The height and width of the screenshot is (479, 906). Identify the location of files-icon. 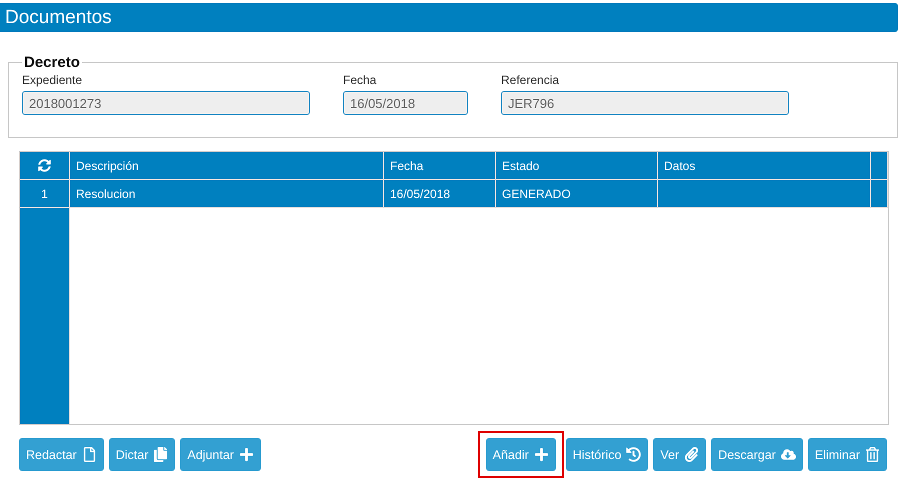
(160, 454).